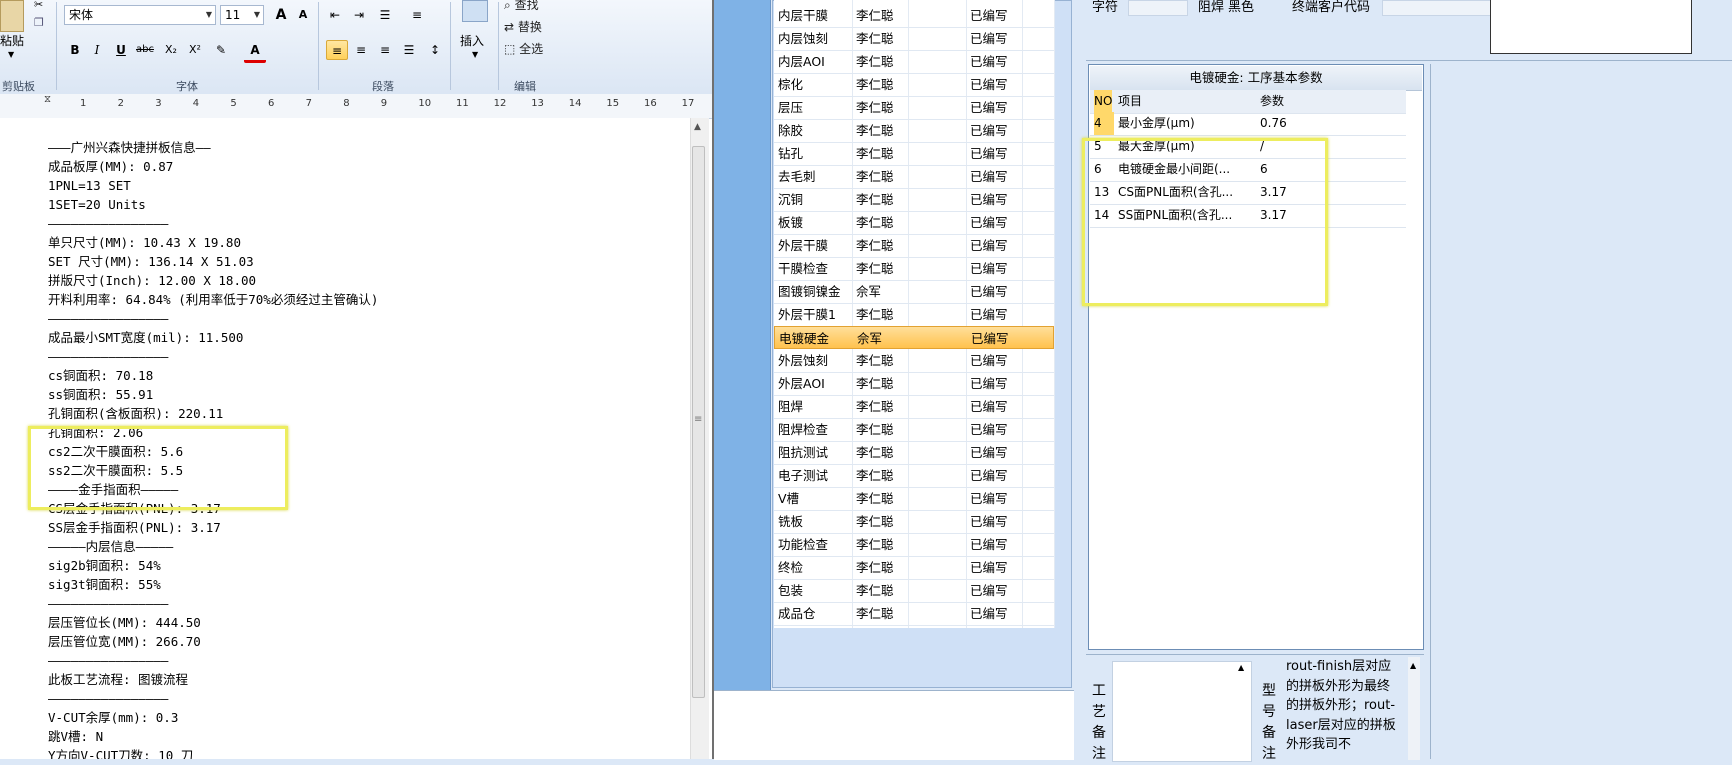  What do you see at coordinates (1182, 711) in the screenshot?
I see `process-notes-field` at bounding box center [1182, 711].